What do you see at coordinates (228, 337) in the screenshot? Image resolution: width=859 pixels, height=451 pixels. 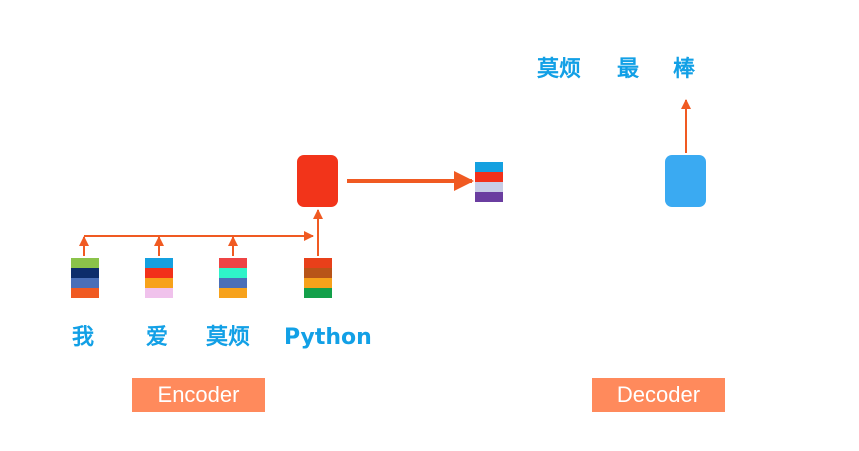 I see `input-token-label: 莫烦` at bounding box center [228, 337].